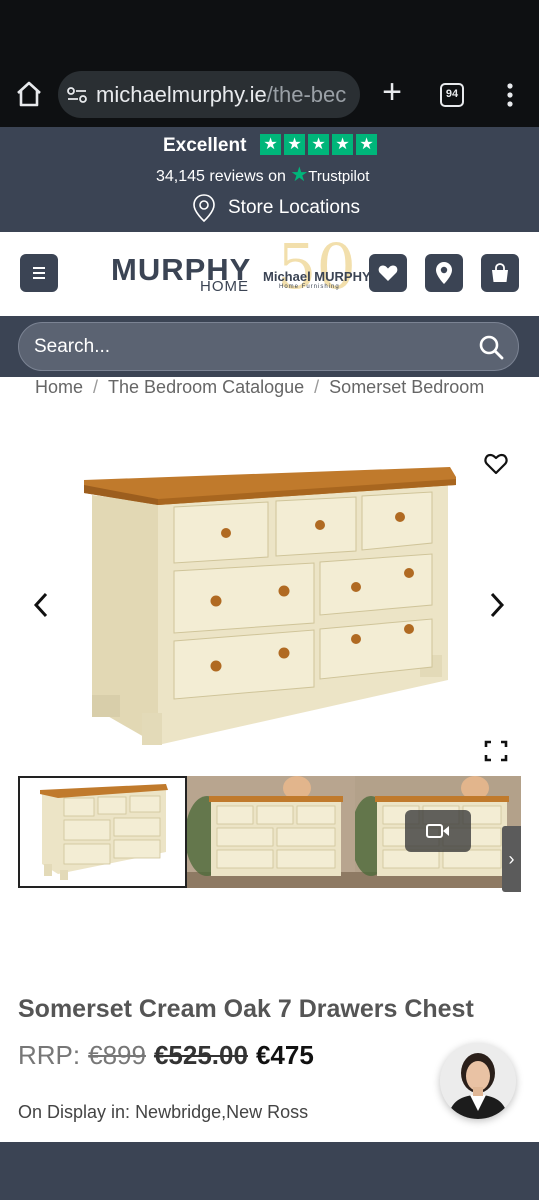 The image size is (539, 1200). What do you see at coordinates (39, 273) in the screenshot?
I see `menu-button` at bounding box center [39, 273].